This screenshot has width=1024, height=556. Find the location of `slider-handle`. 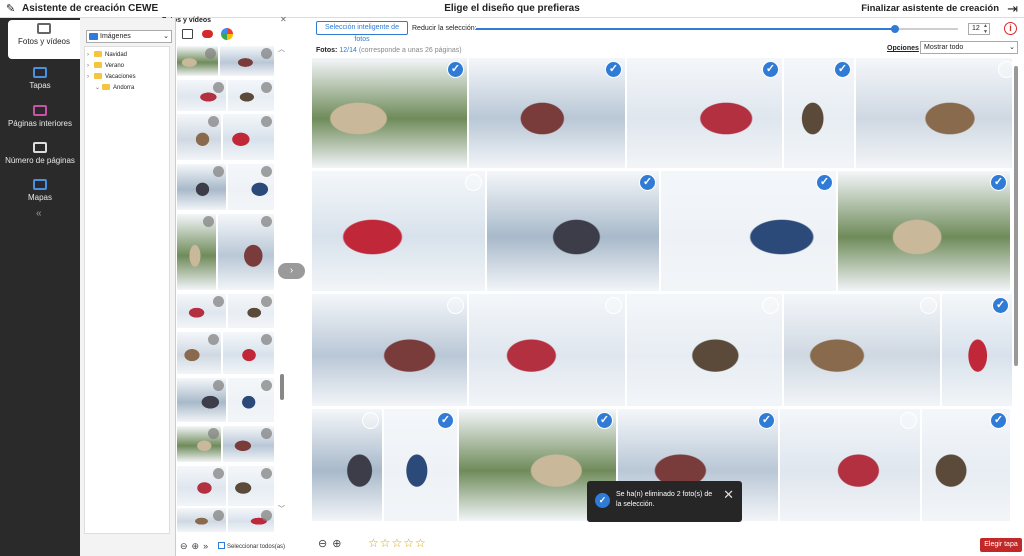

slider-handle is located at coordinates (895, 29).